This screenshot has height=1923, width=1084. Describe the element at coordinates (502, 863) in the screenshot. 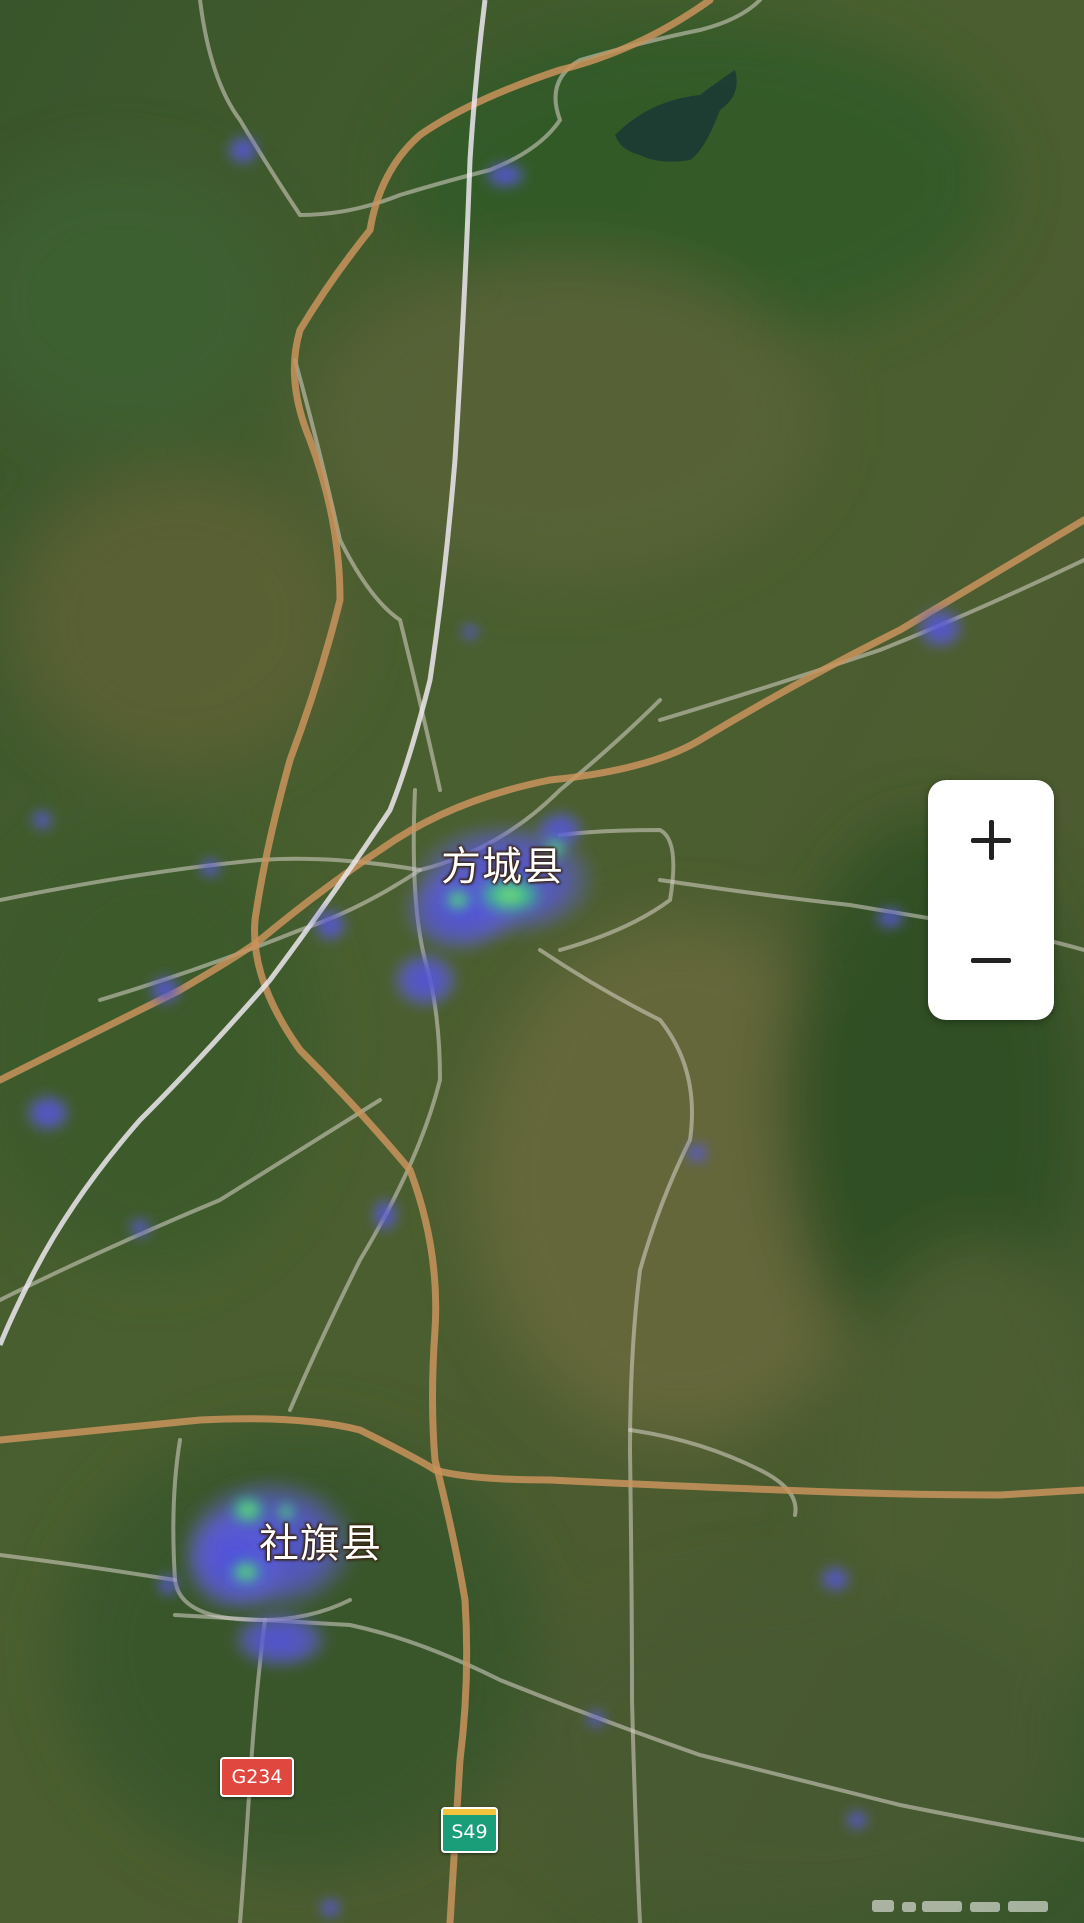

I see `city-label-fangcheng: 方城县` at that location.